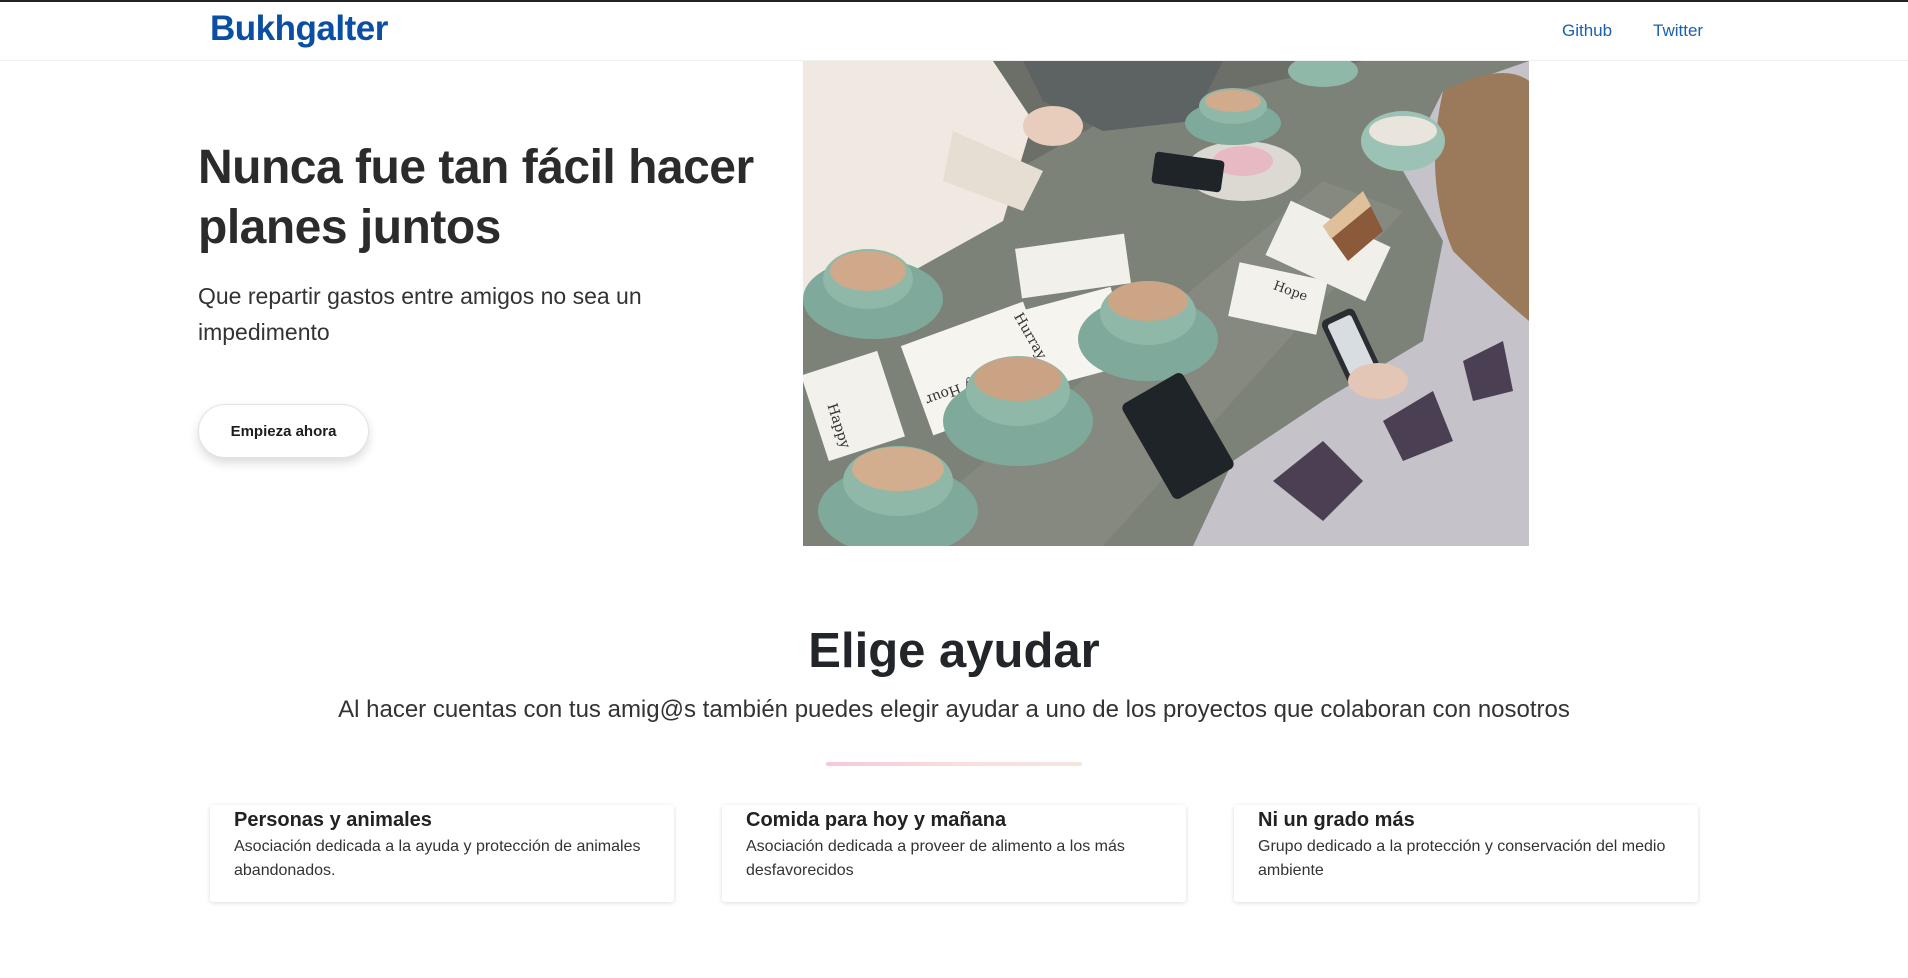 The width and height of the screenshot is (1908, 978). Describe the element at coordinates (299, 29) in the screenshot. I see `brand-logo: Bukhgalter` at that location.